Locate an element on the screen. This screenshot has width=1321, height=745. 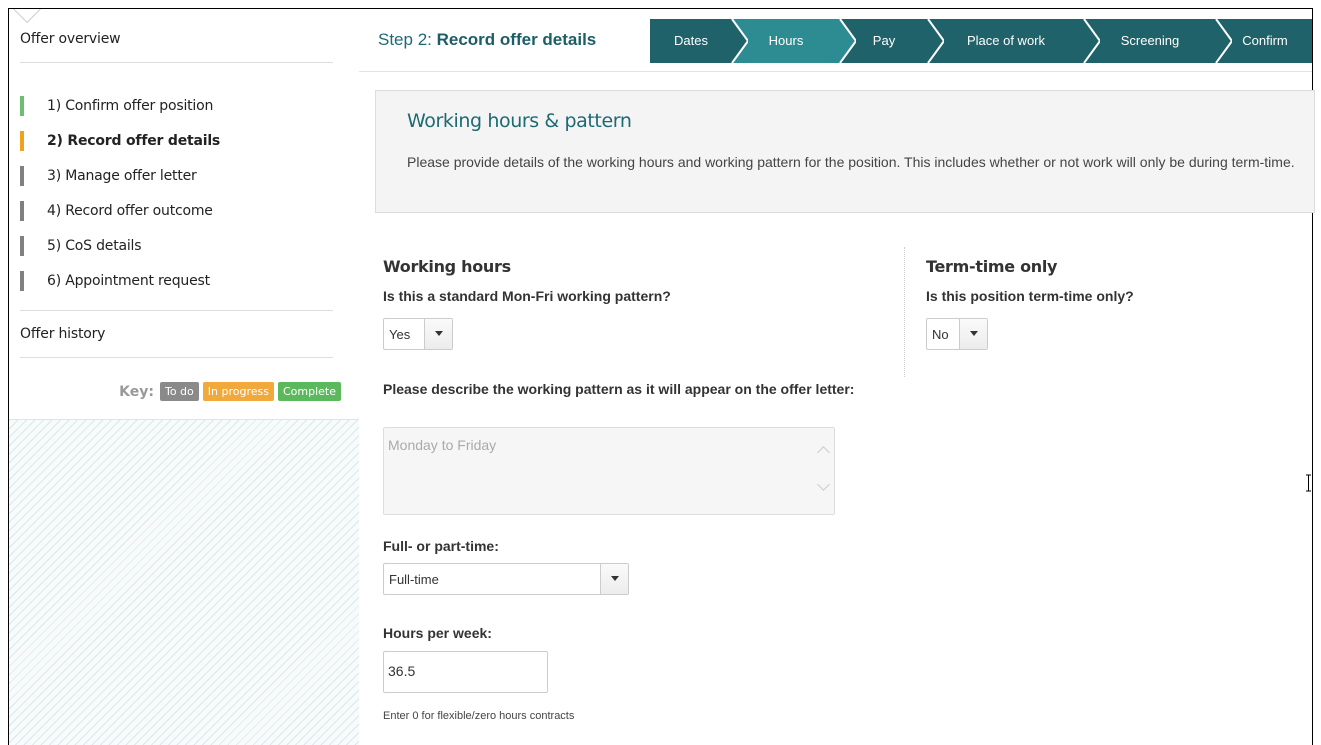
sidebar-item-record-offer-outcome: 4) Record offer outcome is located at coordinates (120, 218).